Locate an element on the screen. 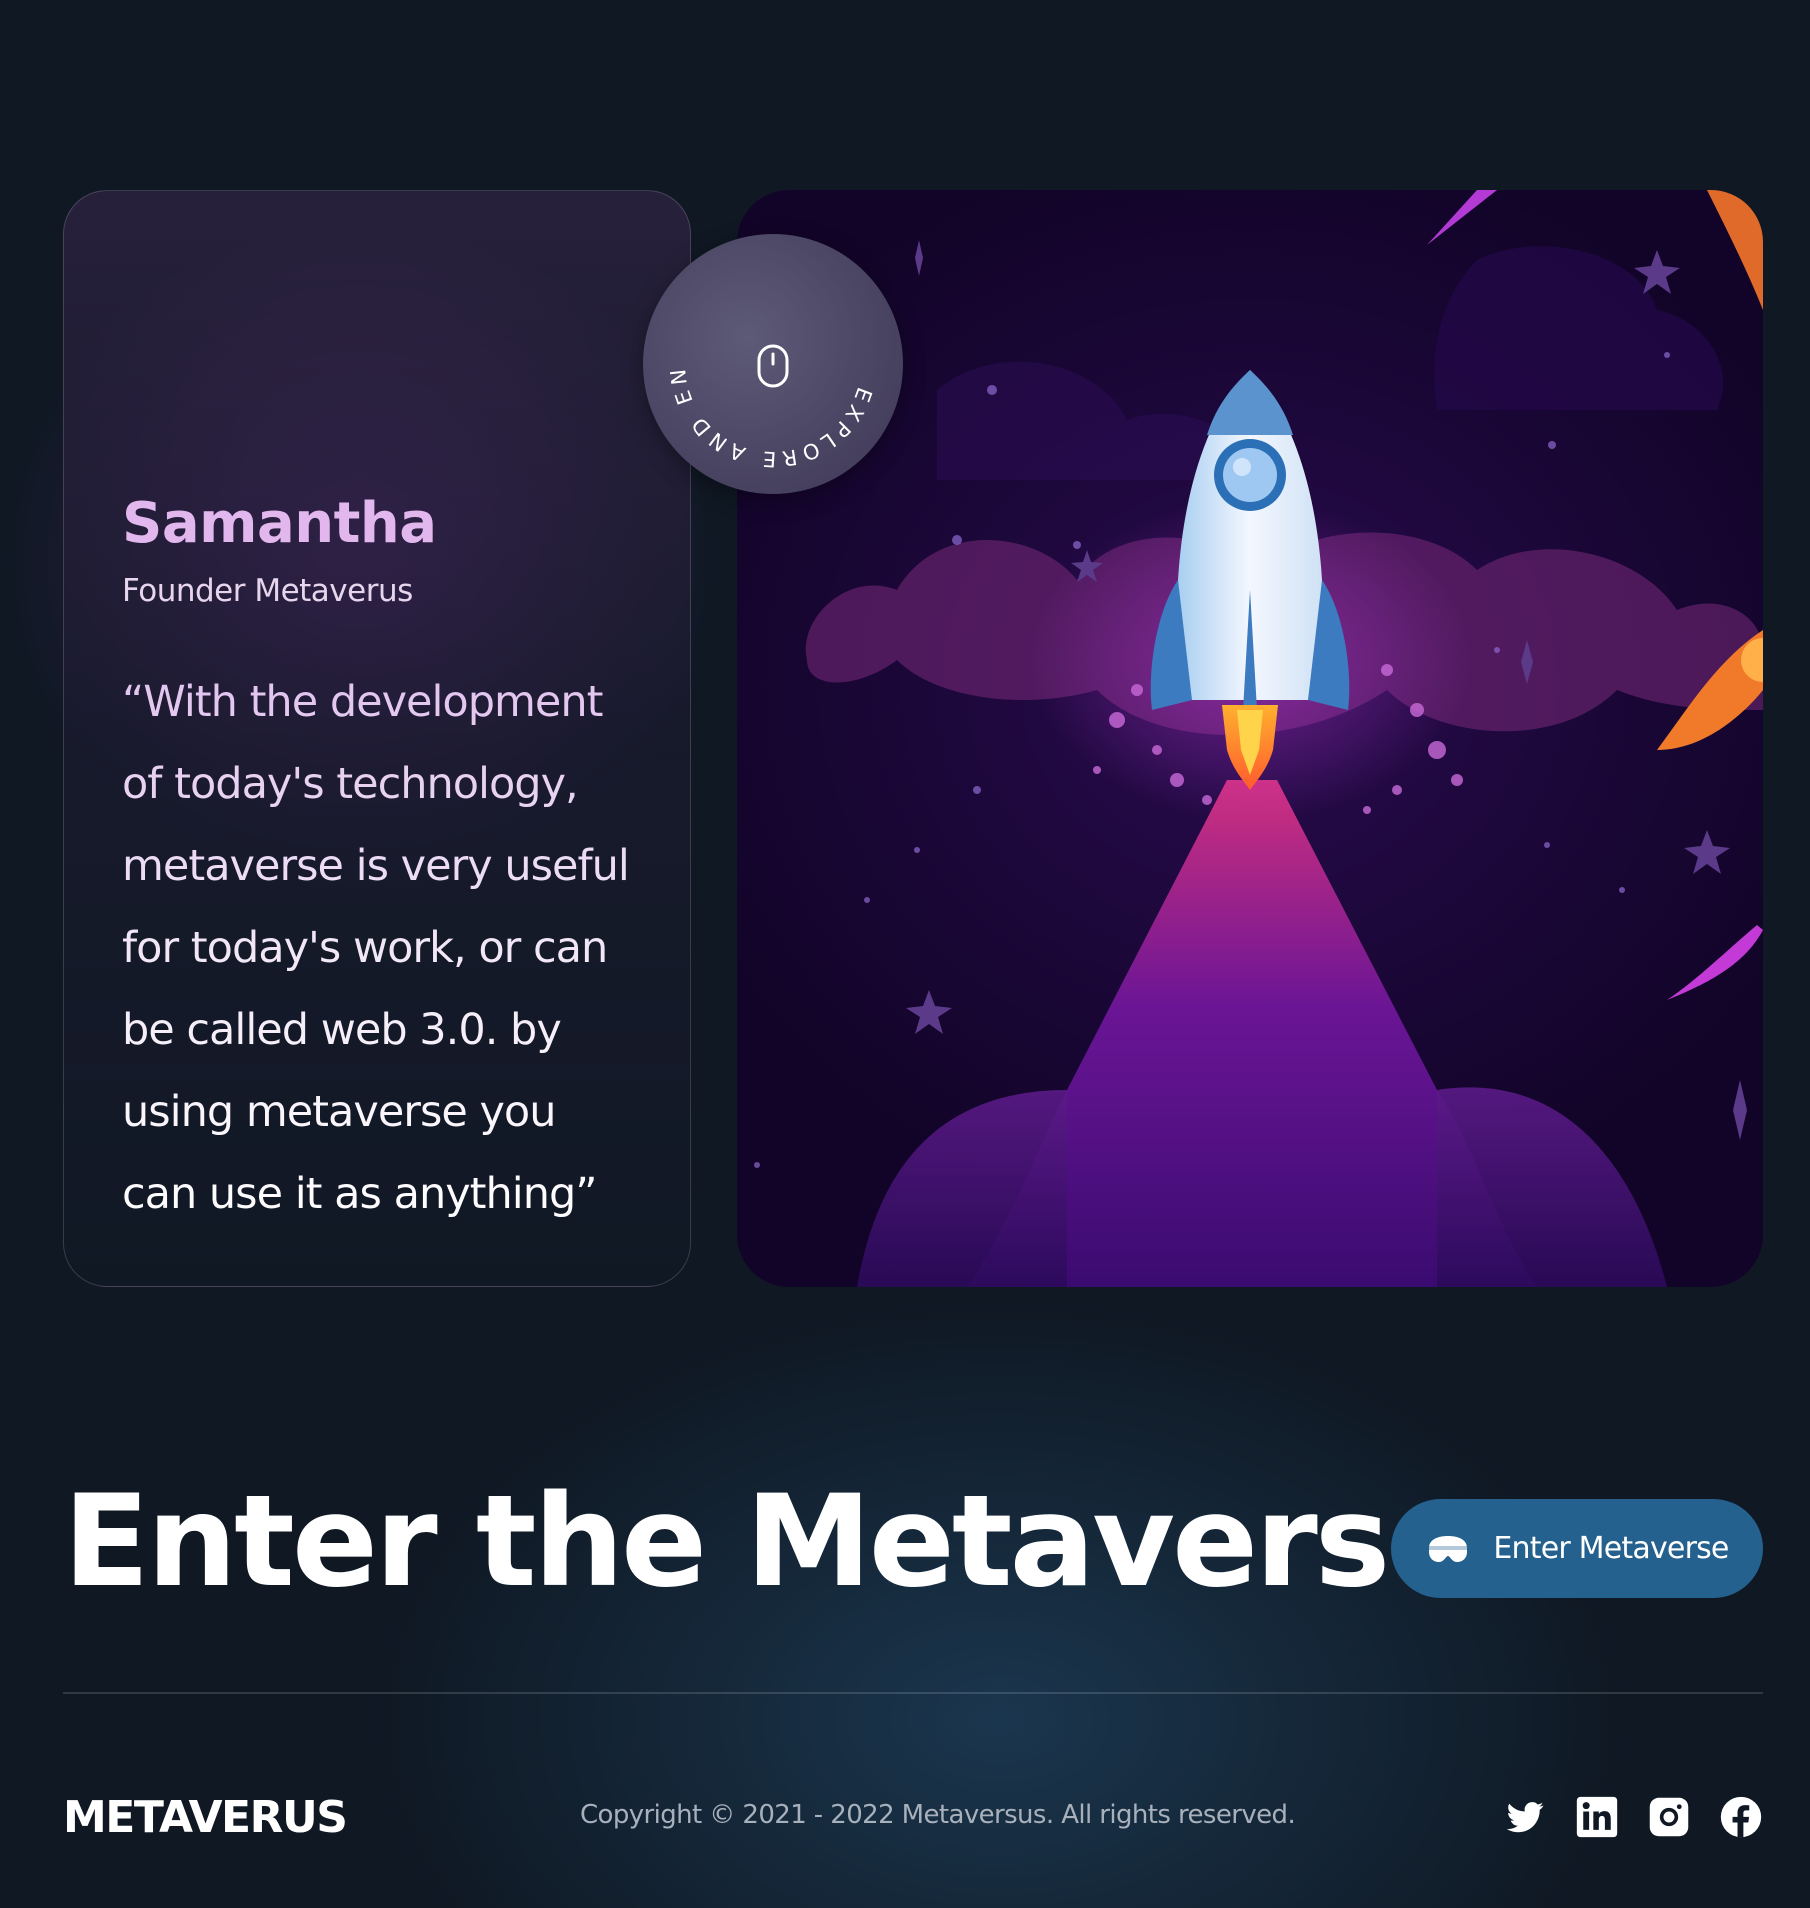 The image size is (1810, 1908). footer-divider is located at coordinates (913, 1693).